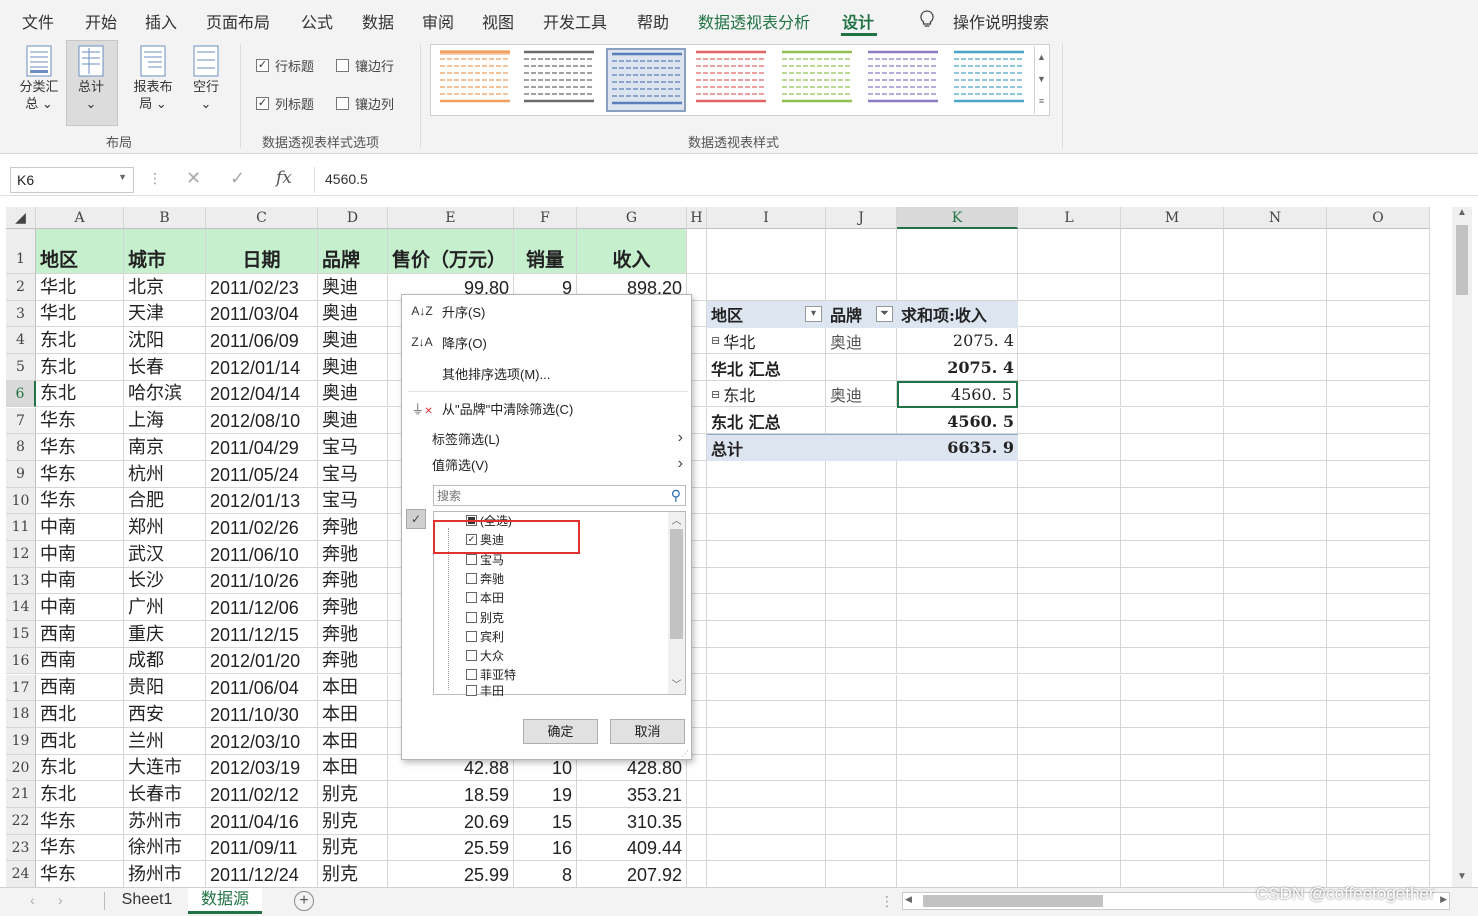 The height and width of the screenshot is (916, 1478). Describe the element at coordinates (165, 474) in the screenshot. I see `table-cell: 杭州` at that location.